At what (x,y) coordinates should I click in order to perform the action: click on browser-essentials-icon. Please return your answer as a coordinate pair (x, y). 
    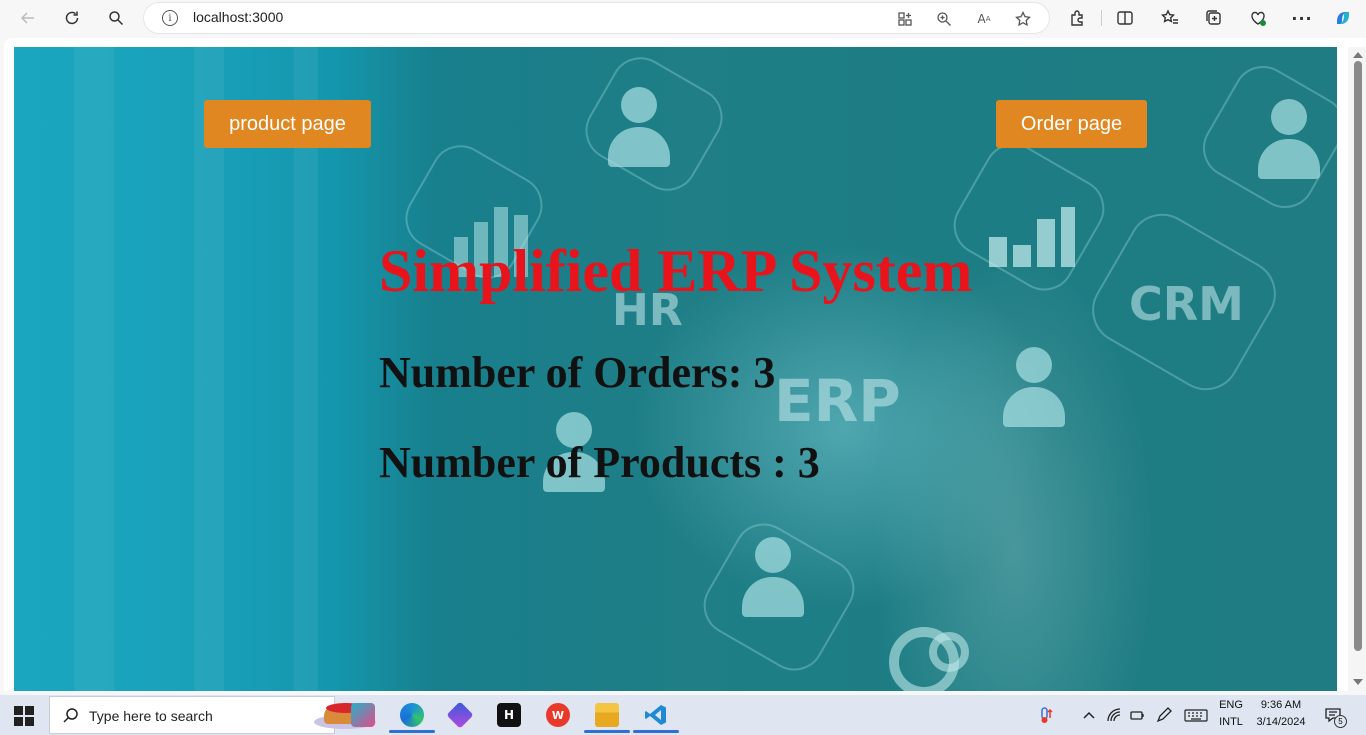
    Looking at the image, I should click on (1258, 18).